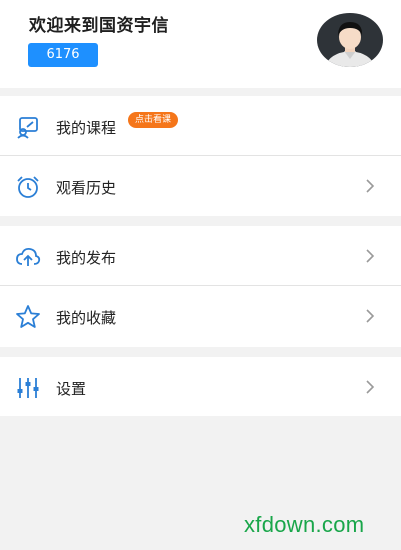 Image resolution: width=401 pixels, height=550 pixels. What do you see at coordinates (28, 388) in the screenshot?
I see `sliders-icon` at bounding box center [28, 388].